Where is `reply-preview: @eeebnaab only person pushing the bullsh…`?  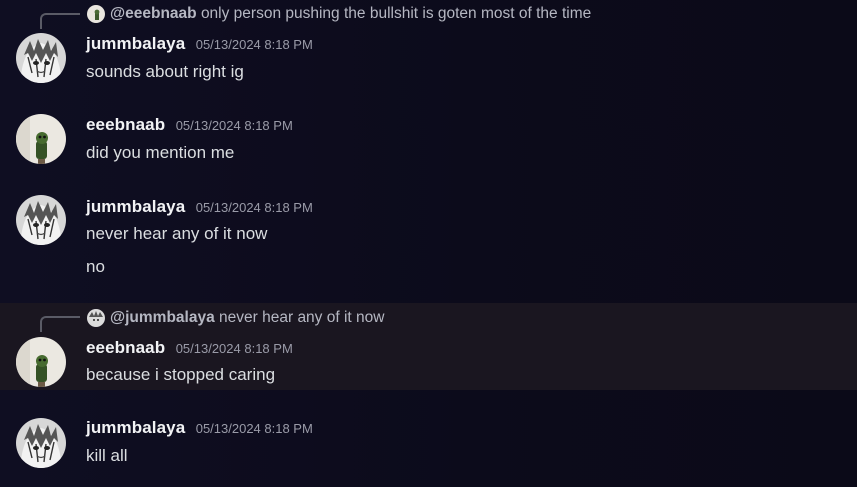
reply-preview: @eeebnaab only person pushing the bullsh… is located at coordinates (350, 14).